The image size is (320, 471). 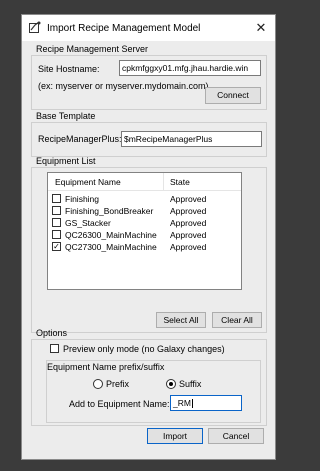 What do you see at coordinates (52, 333) in the screenshot?
I see `options-group-label: Options` at bounding box center [52, 333].